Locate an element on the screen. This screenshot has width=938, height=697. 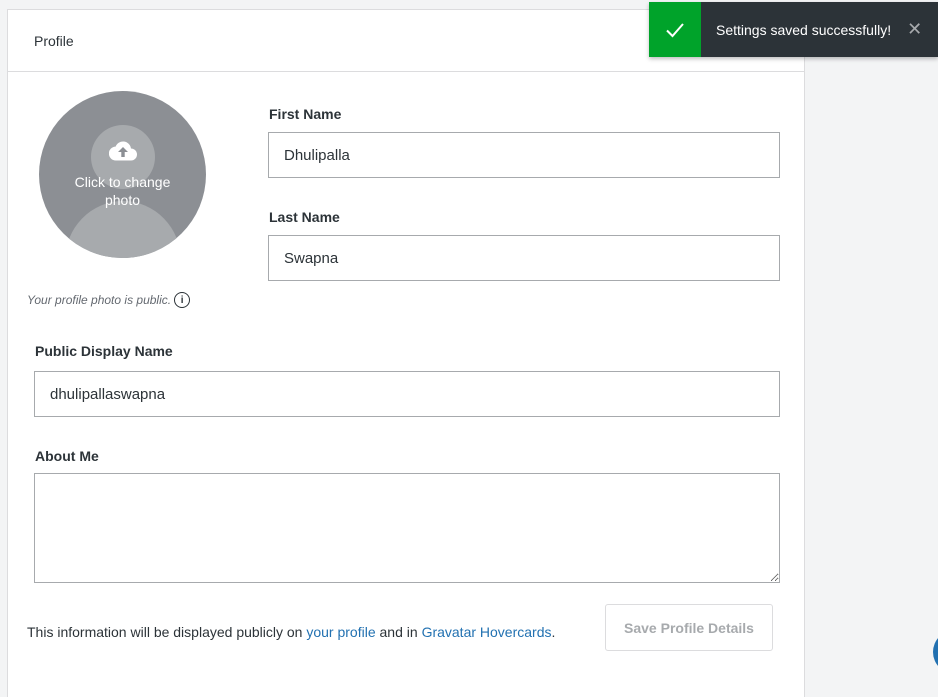
last-name-label: Last Name is located at coordinates (304, 217).